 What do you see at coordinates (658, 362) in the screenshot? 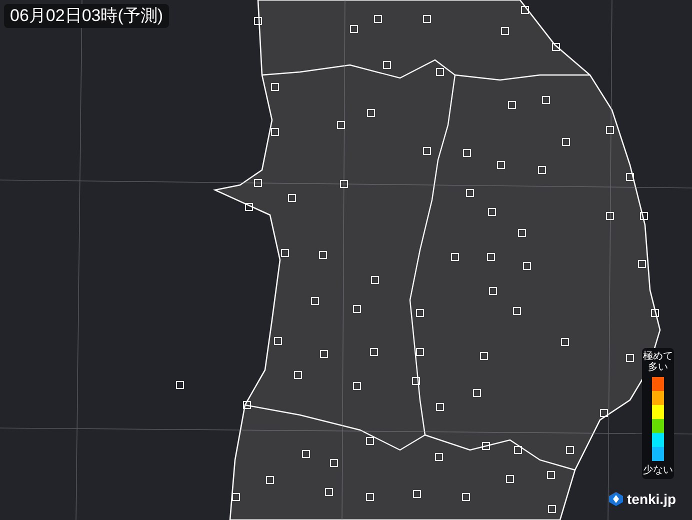
I see `legend-label: 極めて多い` at bounding box center [658, 362].